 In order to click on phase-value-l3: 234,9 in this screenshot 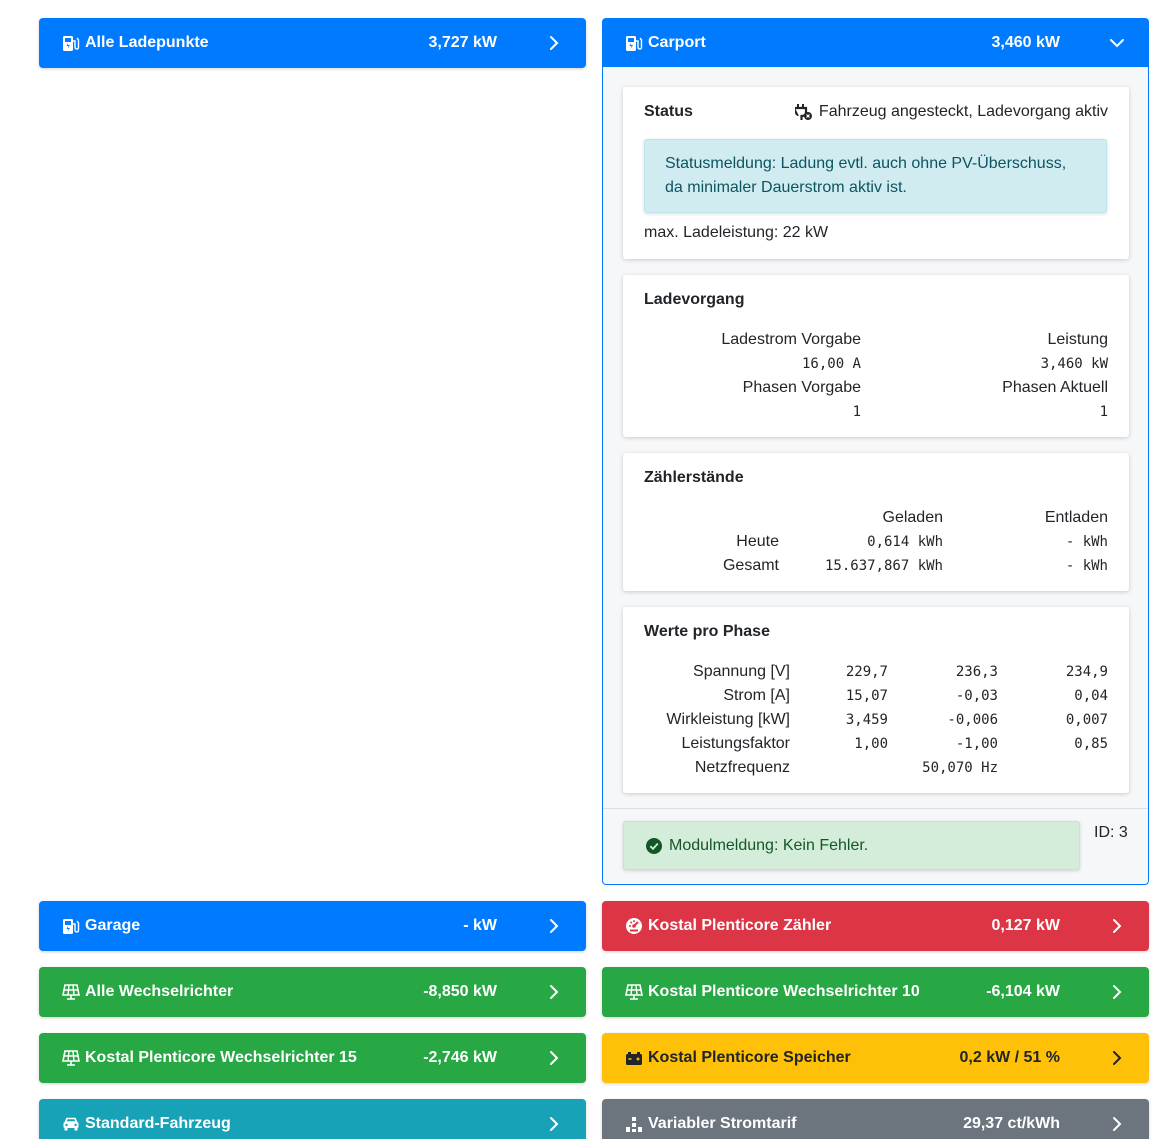, I will do `click(1086, 672)`.